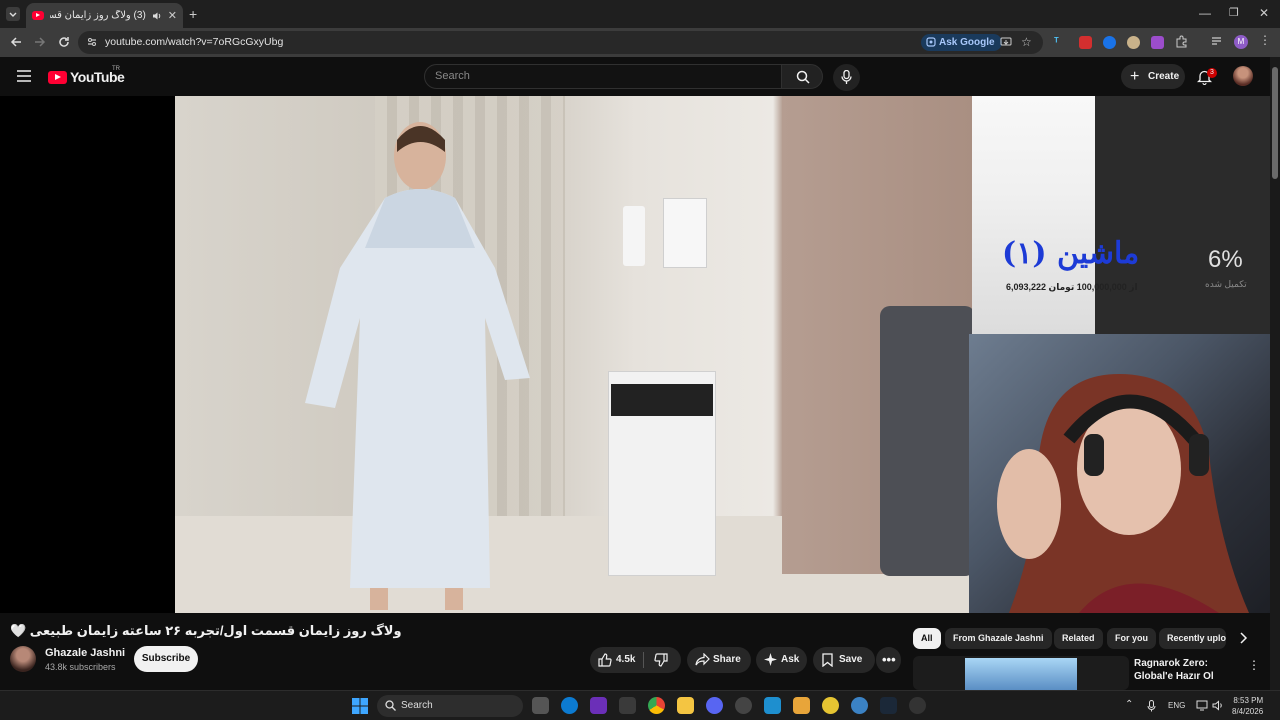  Describe the element at coordinates (770, 659) in the screenshot. I see `sparkle-icon` at that location.